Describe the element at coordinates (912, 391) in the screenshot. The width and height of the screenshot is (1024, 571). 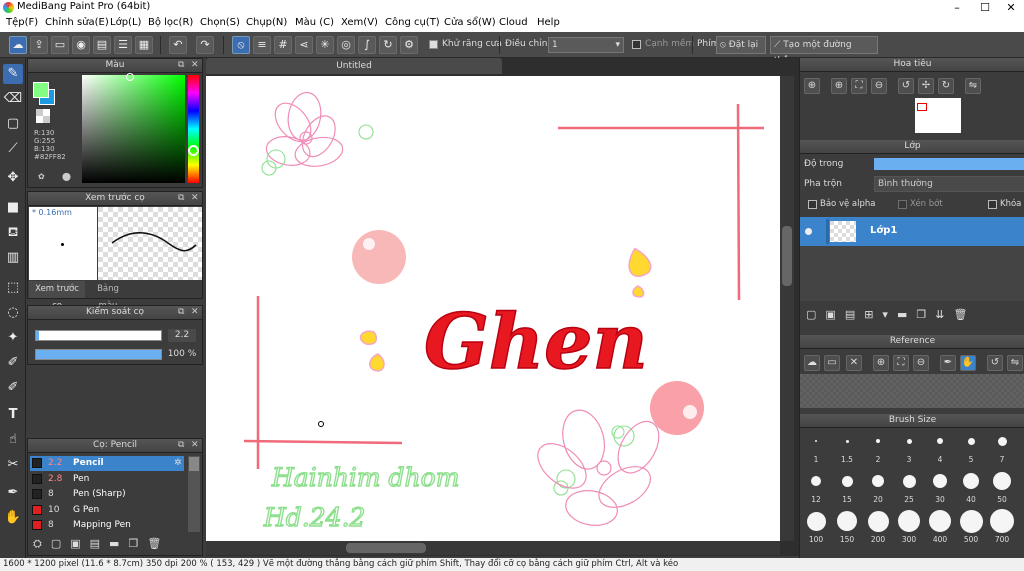
I see `reference-view` at that location.